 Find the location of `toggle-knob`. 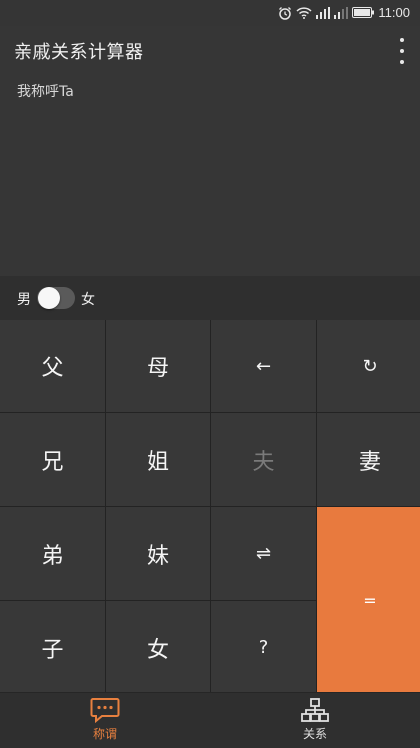

toggle-knob is located at coordinates (49, 298).